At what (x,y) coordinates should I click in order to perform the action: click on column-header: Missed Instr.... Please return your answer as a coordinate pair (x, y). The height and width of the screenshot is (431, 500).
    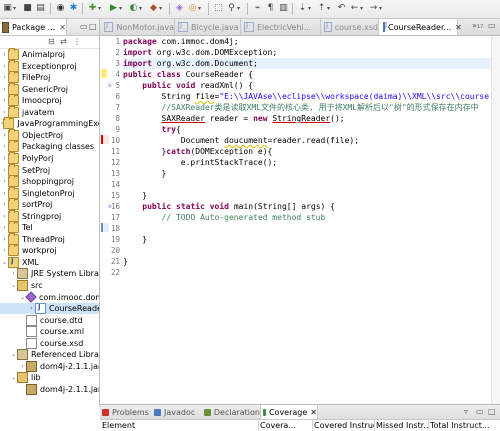
    Looking at the image, I should click on (401, 425).